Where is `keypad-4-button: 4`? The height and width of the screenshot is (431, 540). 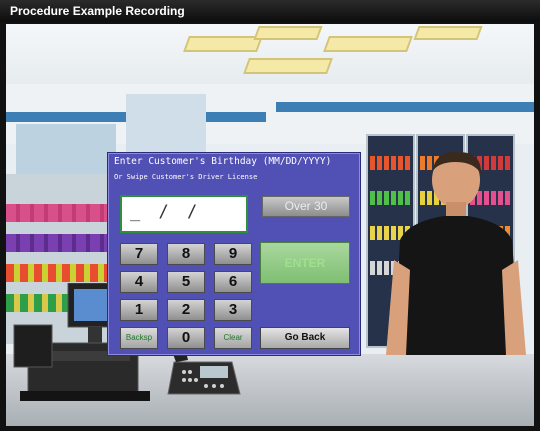 keypad-4-button: 4 is located at coordinates (139, 282).